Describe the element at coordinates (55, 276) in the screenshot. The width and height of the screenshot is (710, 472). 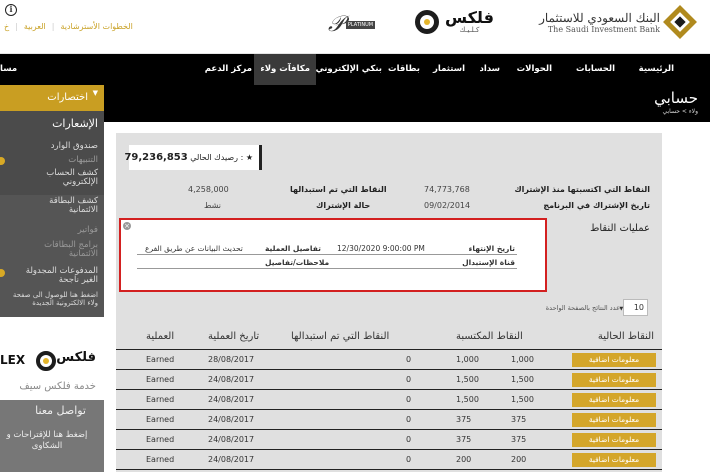
I see `sidebar-item-failed-payments: المدفوعات المجدولة الغير ناجحة` at that location.